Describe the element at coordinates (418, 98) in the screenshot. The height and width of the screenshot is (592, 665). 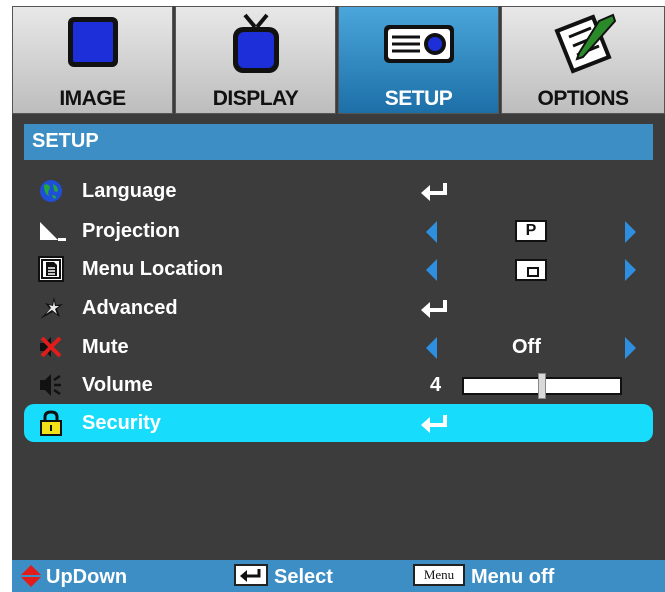
I see `tab-label: SETUP` at that location.